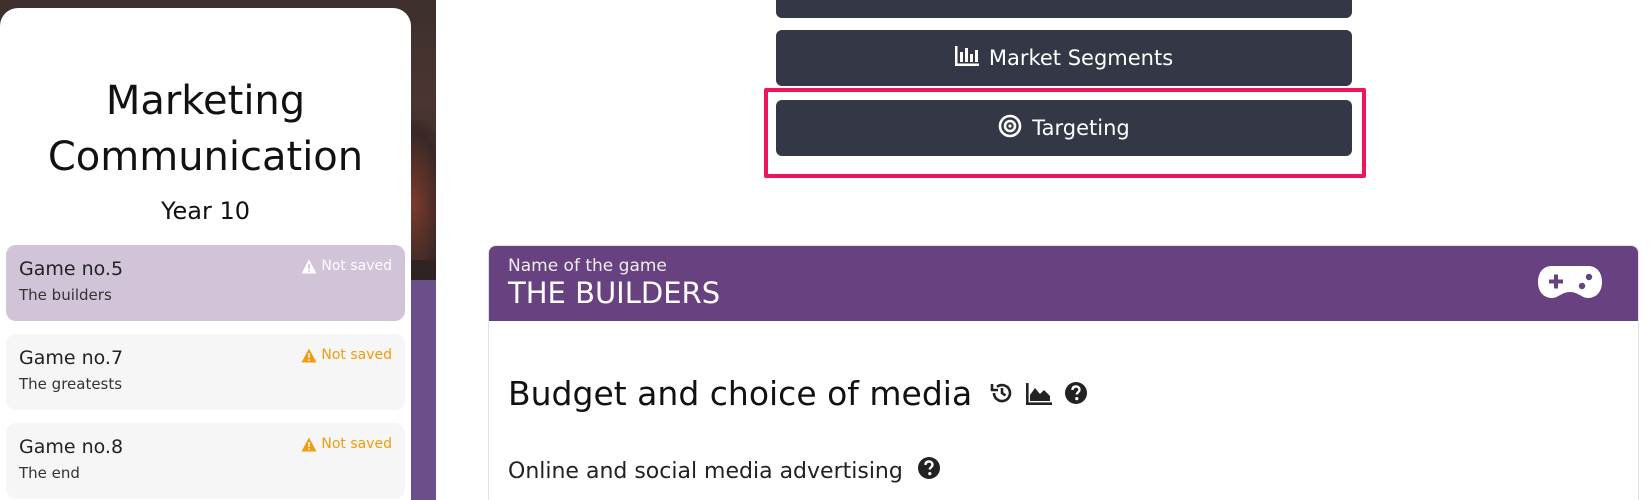 The image size is (1651, 500). I want to click on nav-button-previous, so click(1064, 9).